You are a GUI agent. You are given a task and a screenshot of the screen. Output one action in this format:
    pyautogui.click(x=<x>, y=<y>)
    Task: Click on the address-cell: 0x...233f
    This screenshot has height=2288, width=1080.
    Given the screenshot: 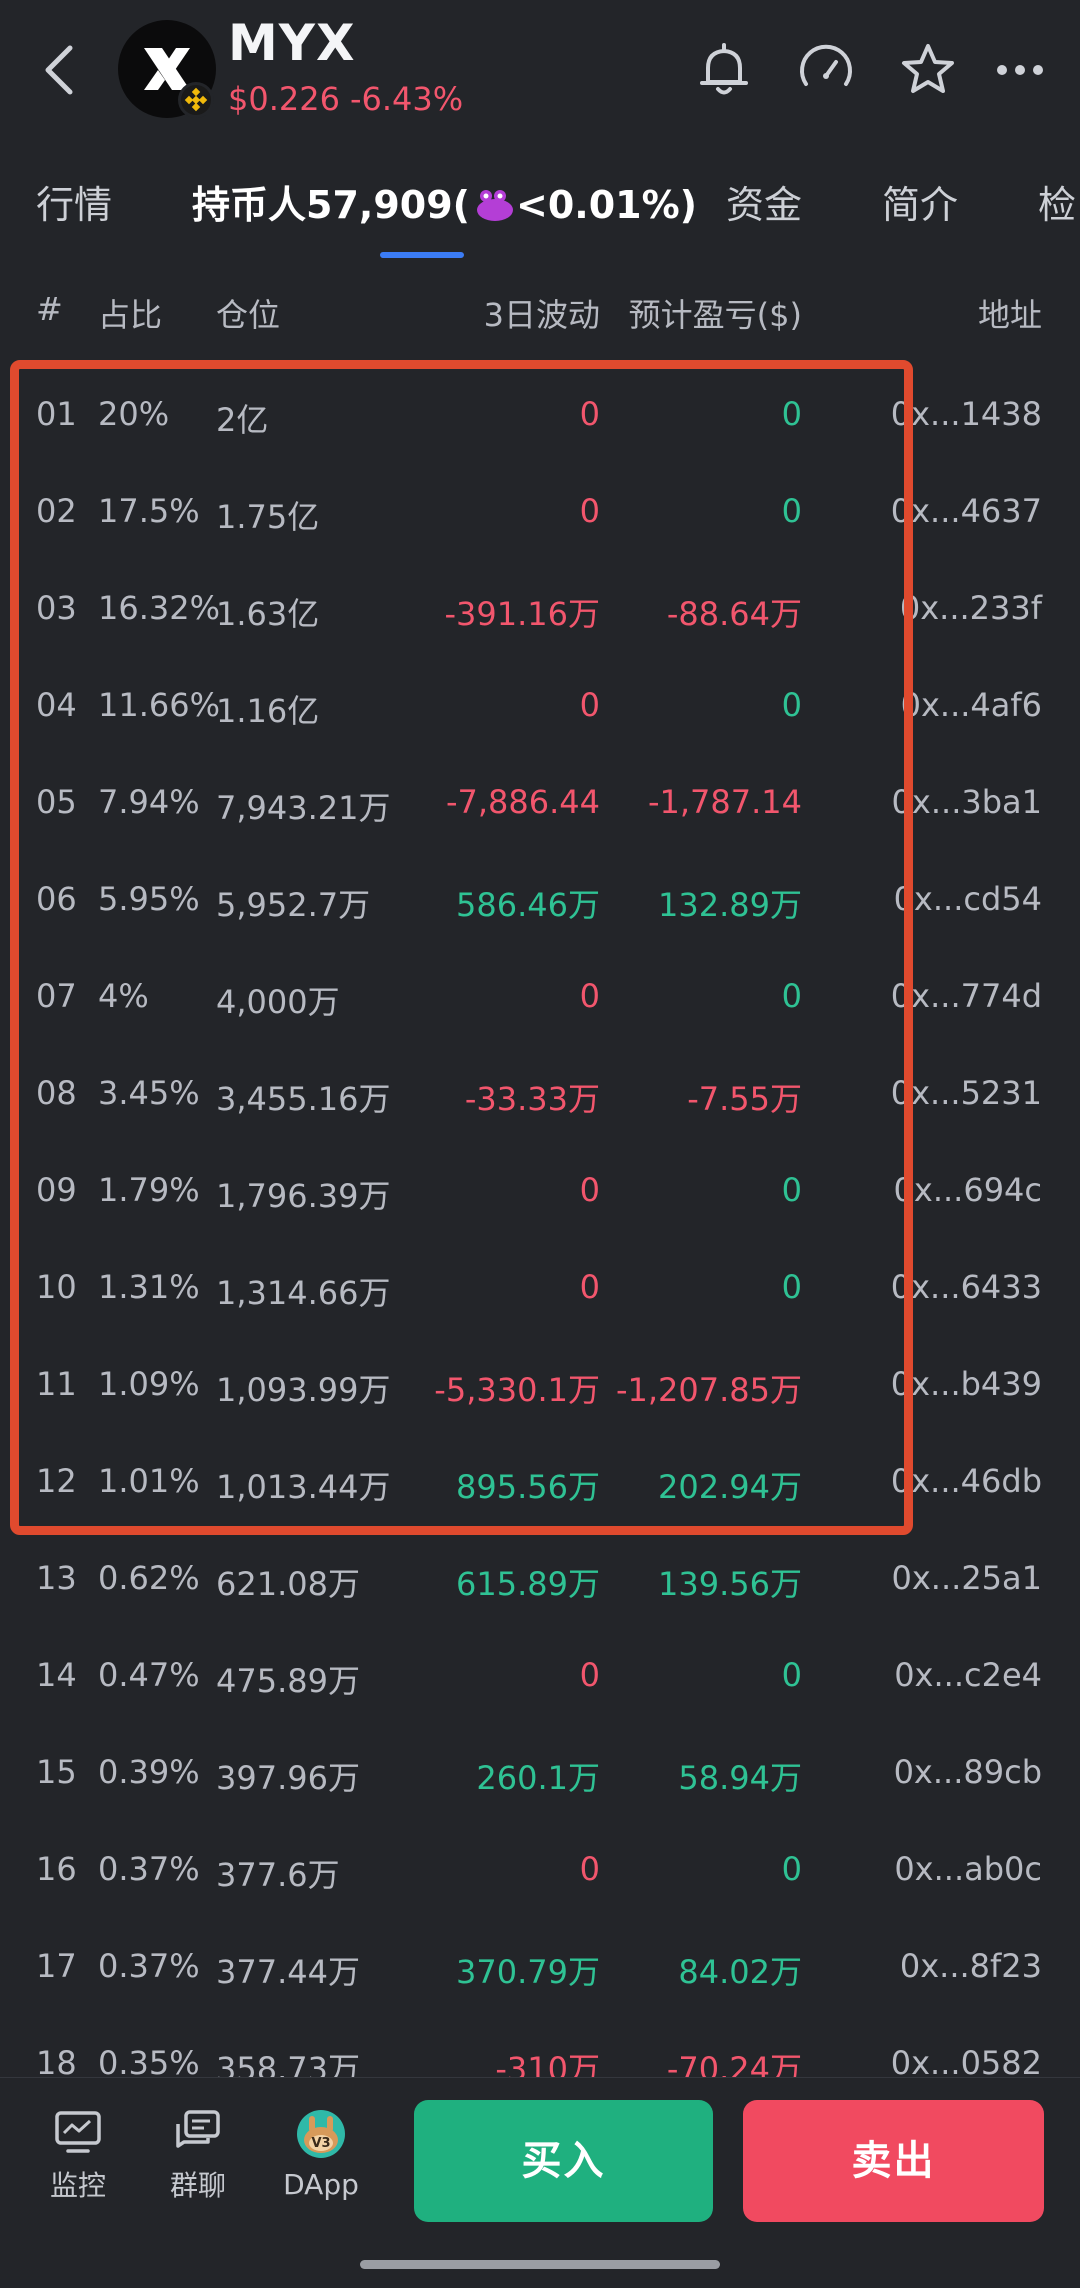 What is the action you would take?
    pyautogui.click(x=971, y=608)
    